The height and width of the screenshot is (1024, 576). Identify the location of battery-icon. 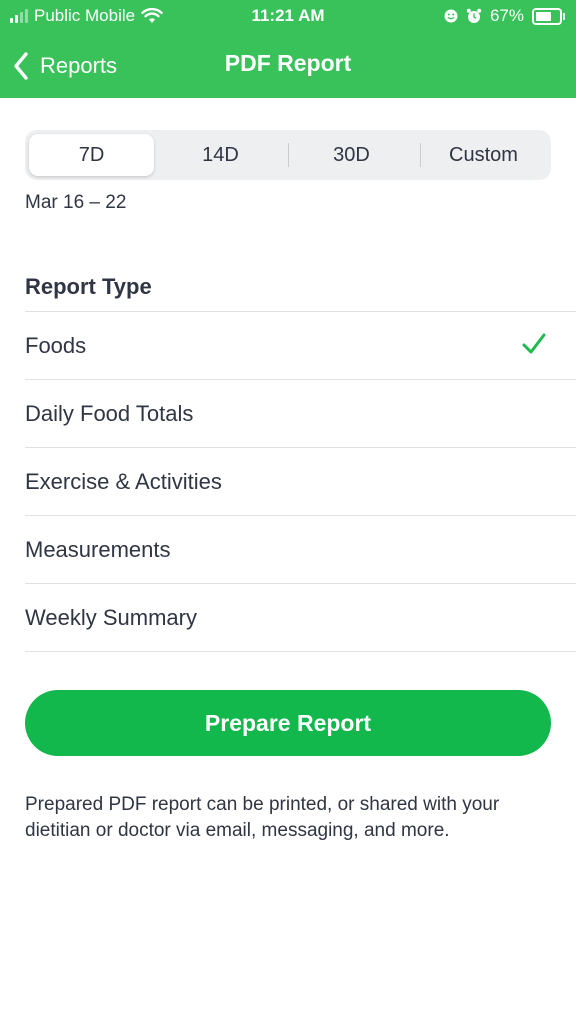
(548, 16).